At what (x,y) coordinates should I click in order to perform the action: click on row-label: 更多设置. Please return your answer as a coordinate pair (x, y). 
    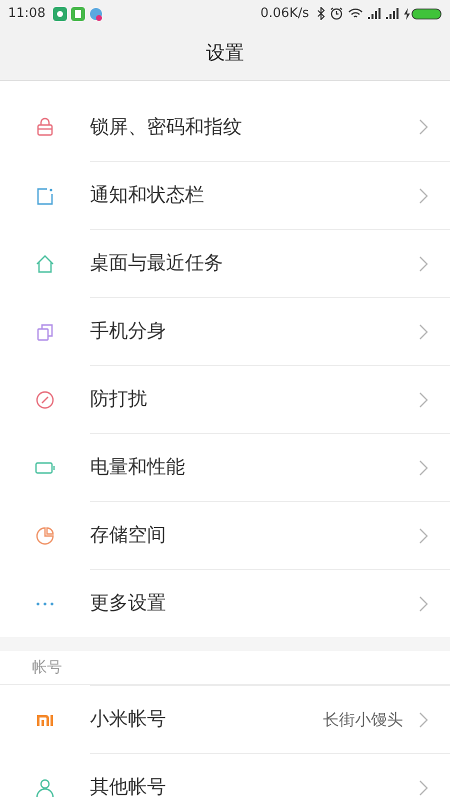
    Looking at the image, I should click on (128, 603).